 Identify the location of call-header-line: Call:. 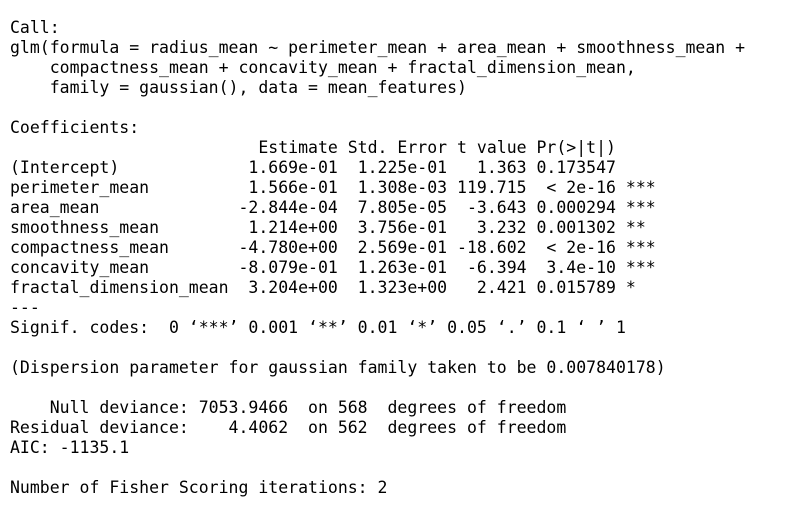
(35, 27).